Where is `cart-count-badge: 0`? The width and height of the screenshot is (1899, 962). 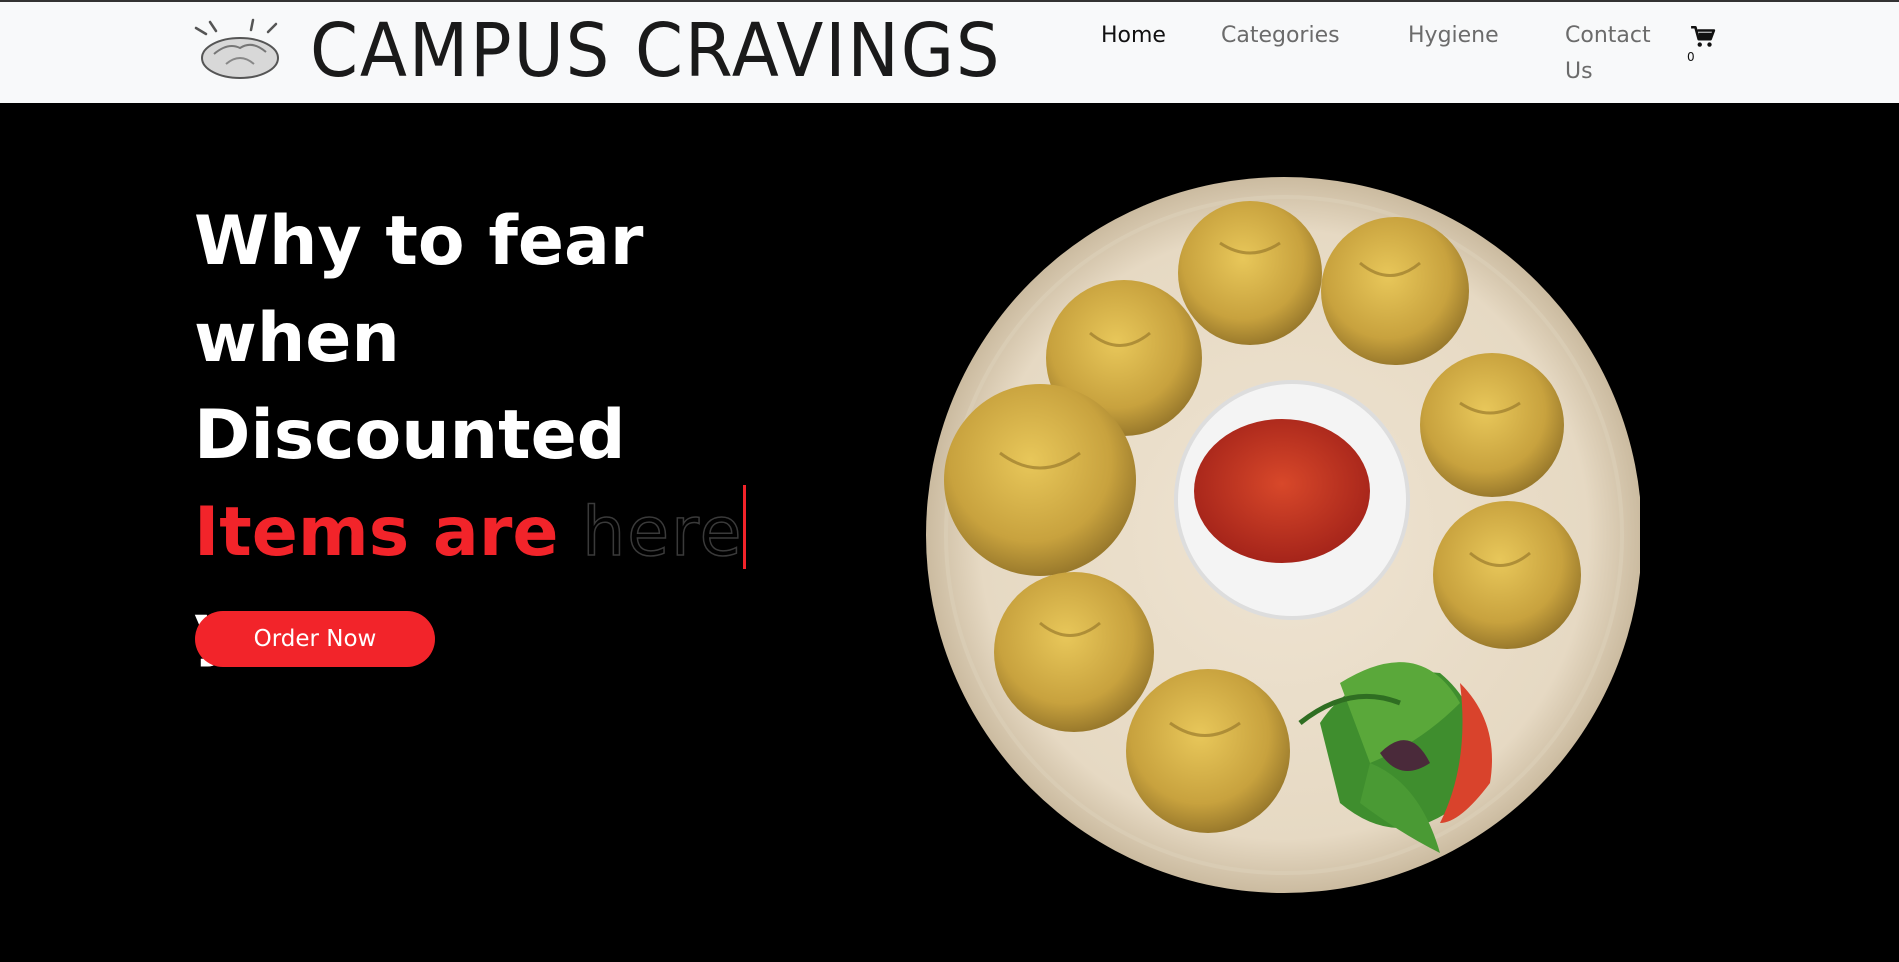
cart-count-badge: 0 is located at coordinates (1691, 57).